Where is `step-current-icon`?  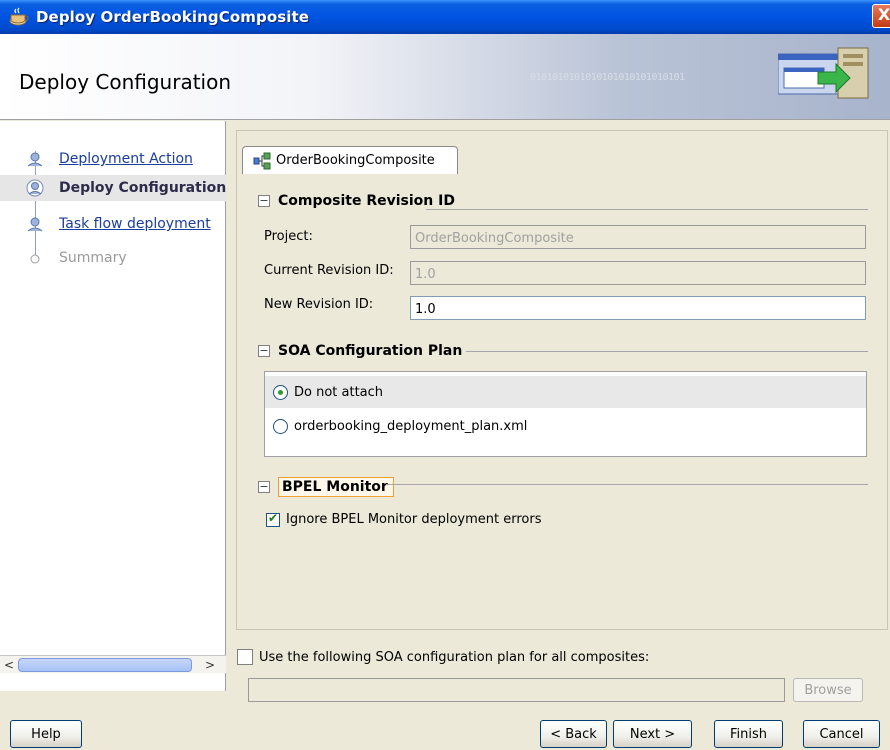 step-current-icon is located at coordinates (35, 188).